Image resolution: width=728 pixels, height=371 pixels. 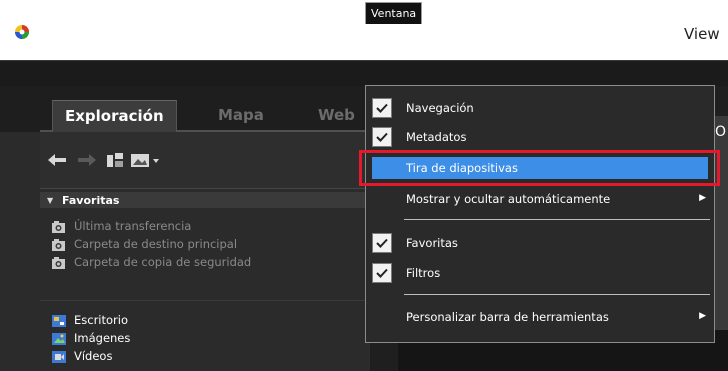 What do you see at coordinates (147, 160) in the screenshot?
I see `image-import-icon` at bounding box center [147, 160].